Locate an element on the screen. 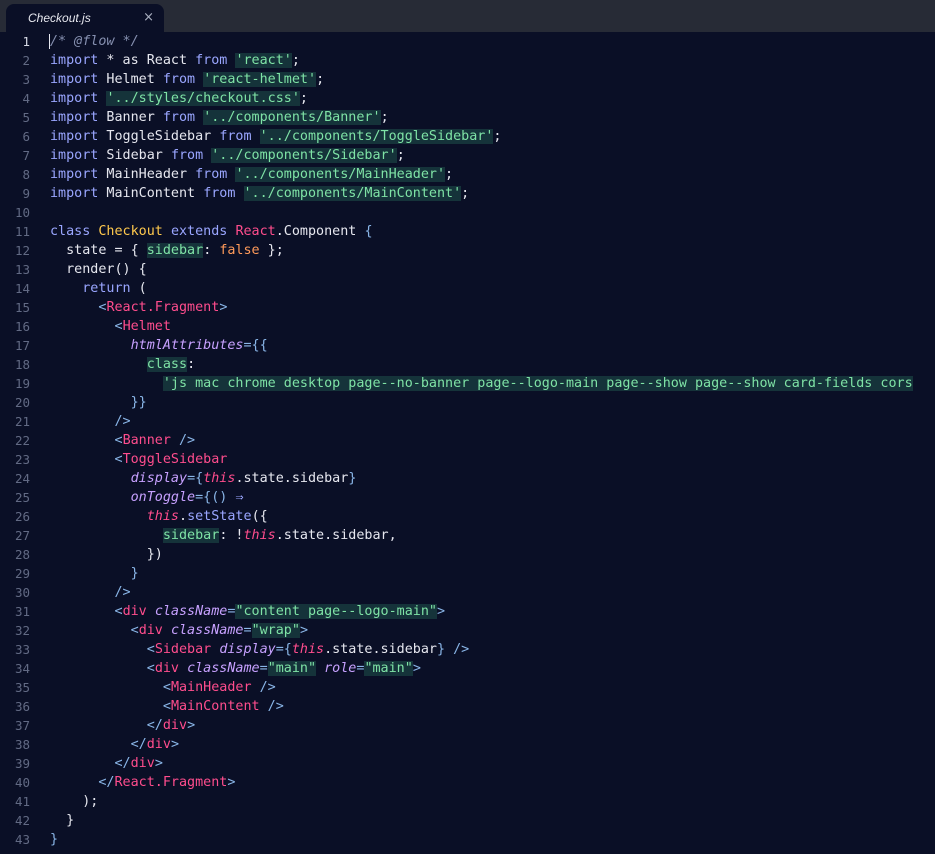  token: ); is located at coordinates (74, 801).